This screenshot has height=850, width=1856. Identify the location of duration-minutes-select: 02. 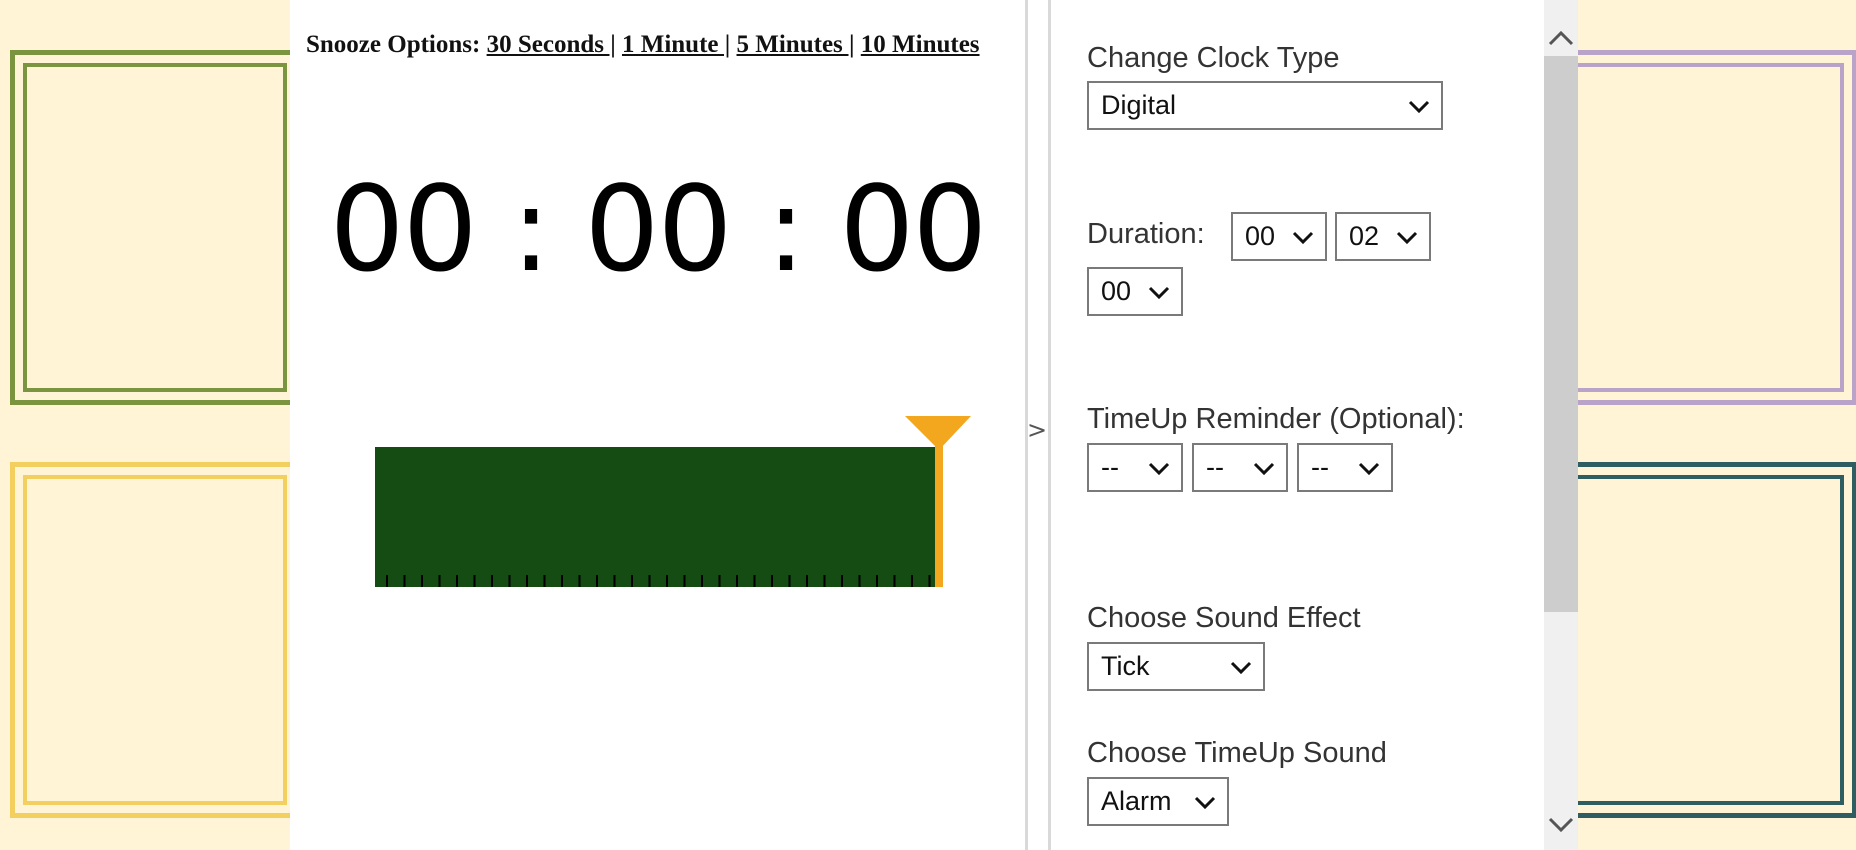
(1383, 236).